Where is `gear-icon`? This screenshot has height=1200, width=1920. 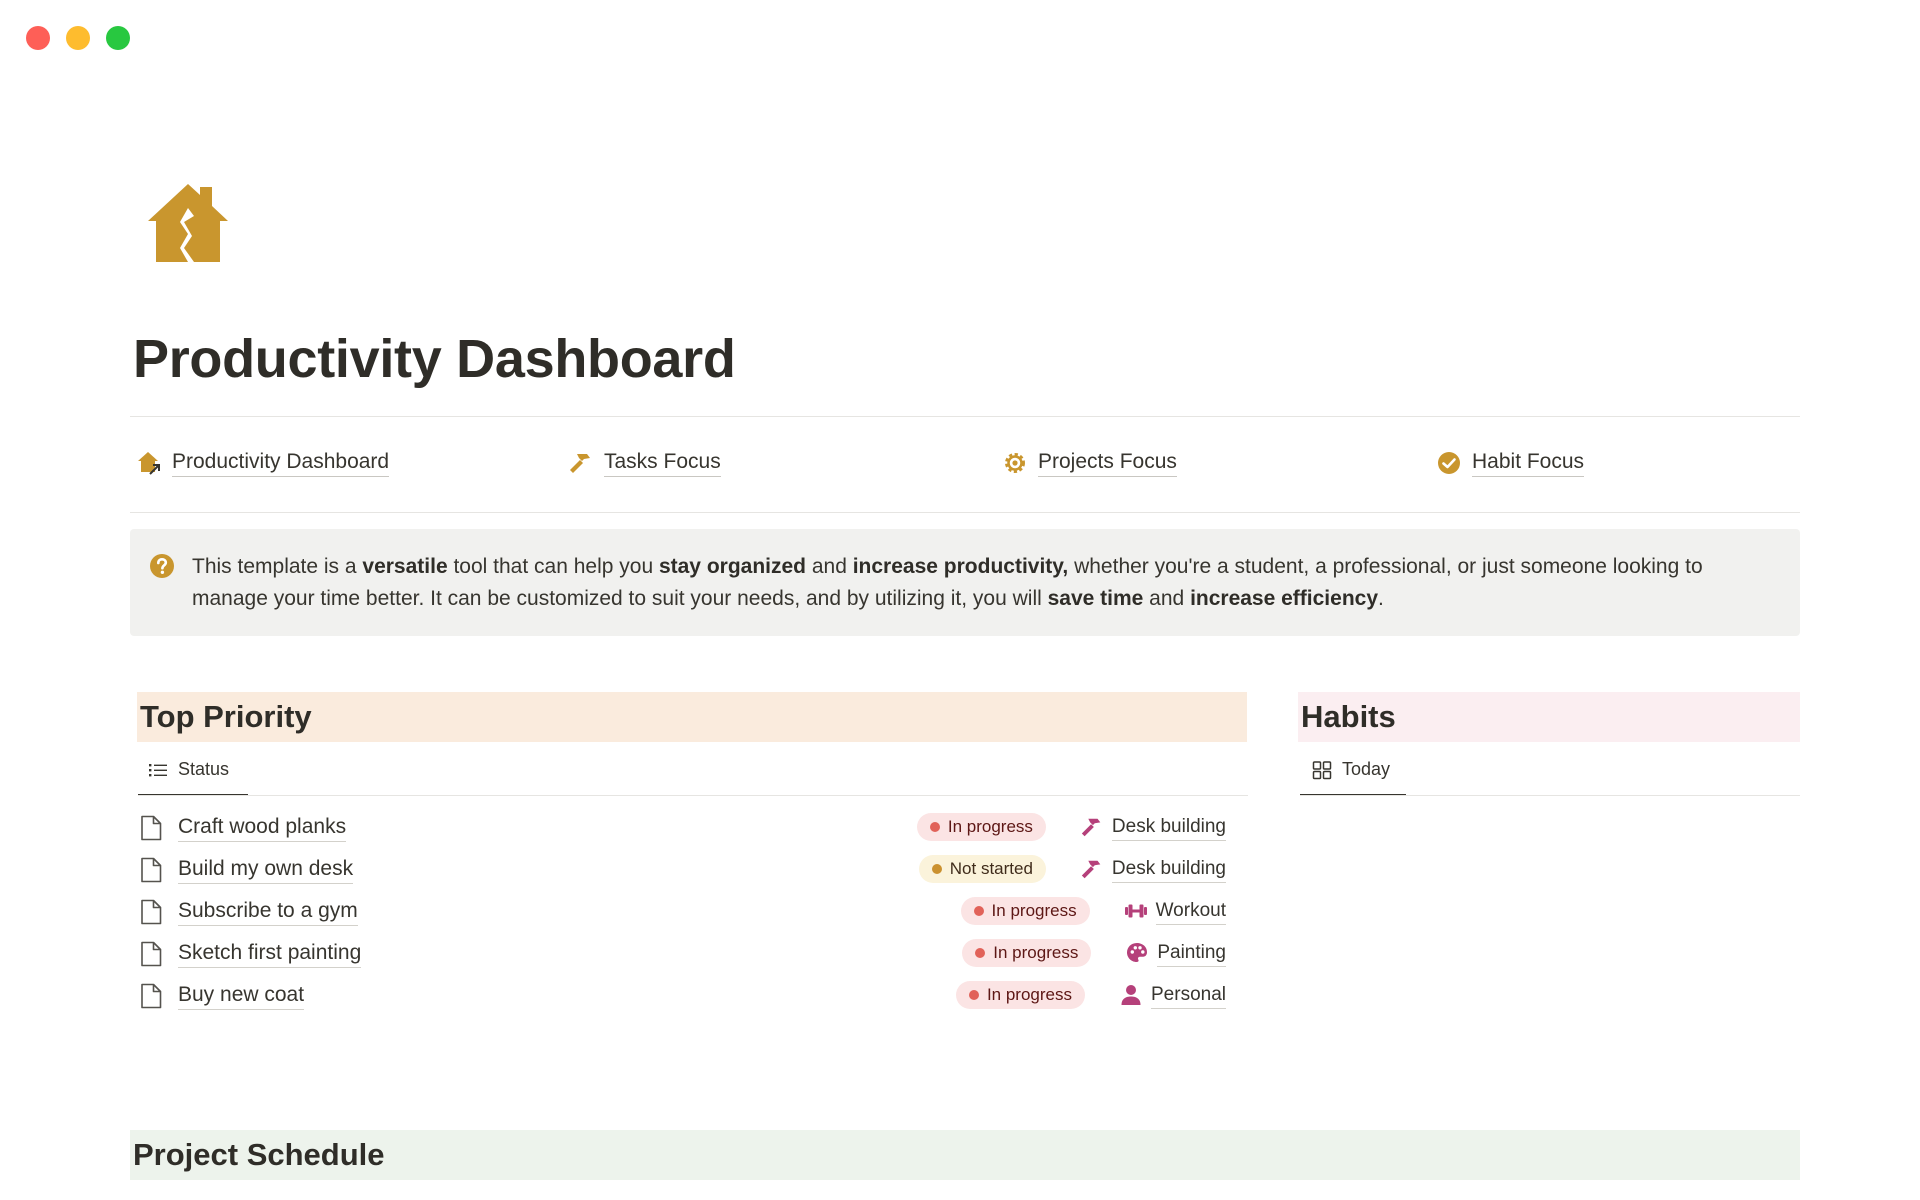 gear-icon is located at coordinates (1015, 463).